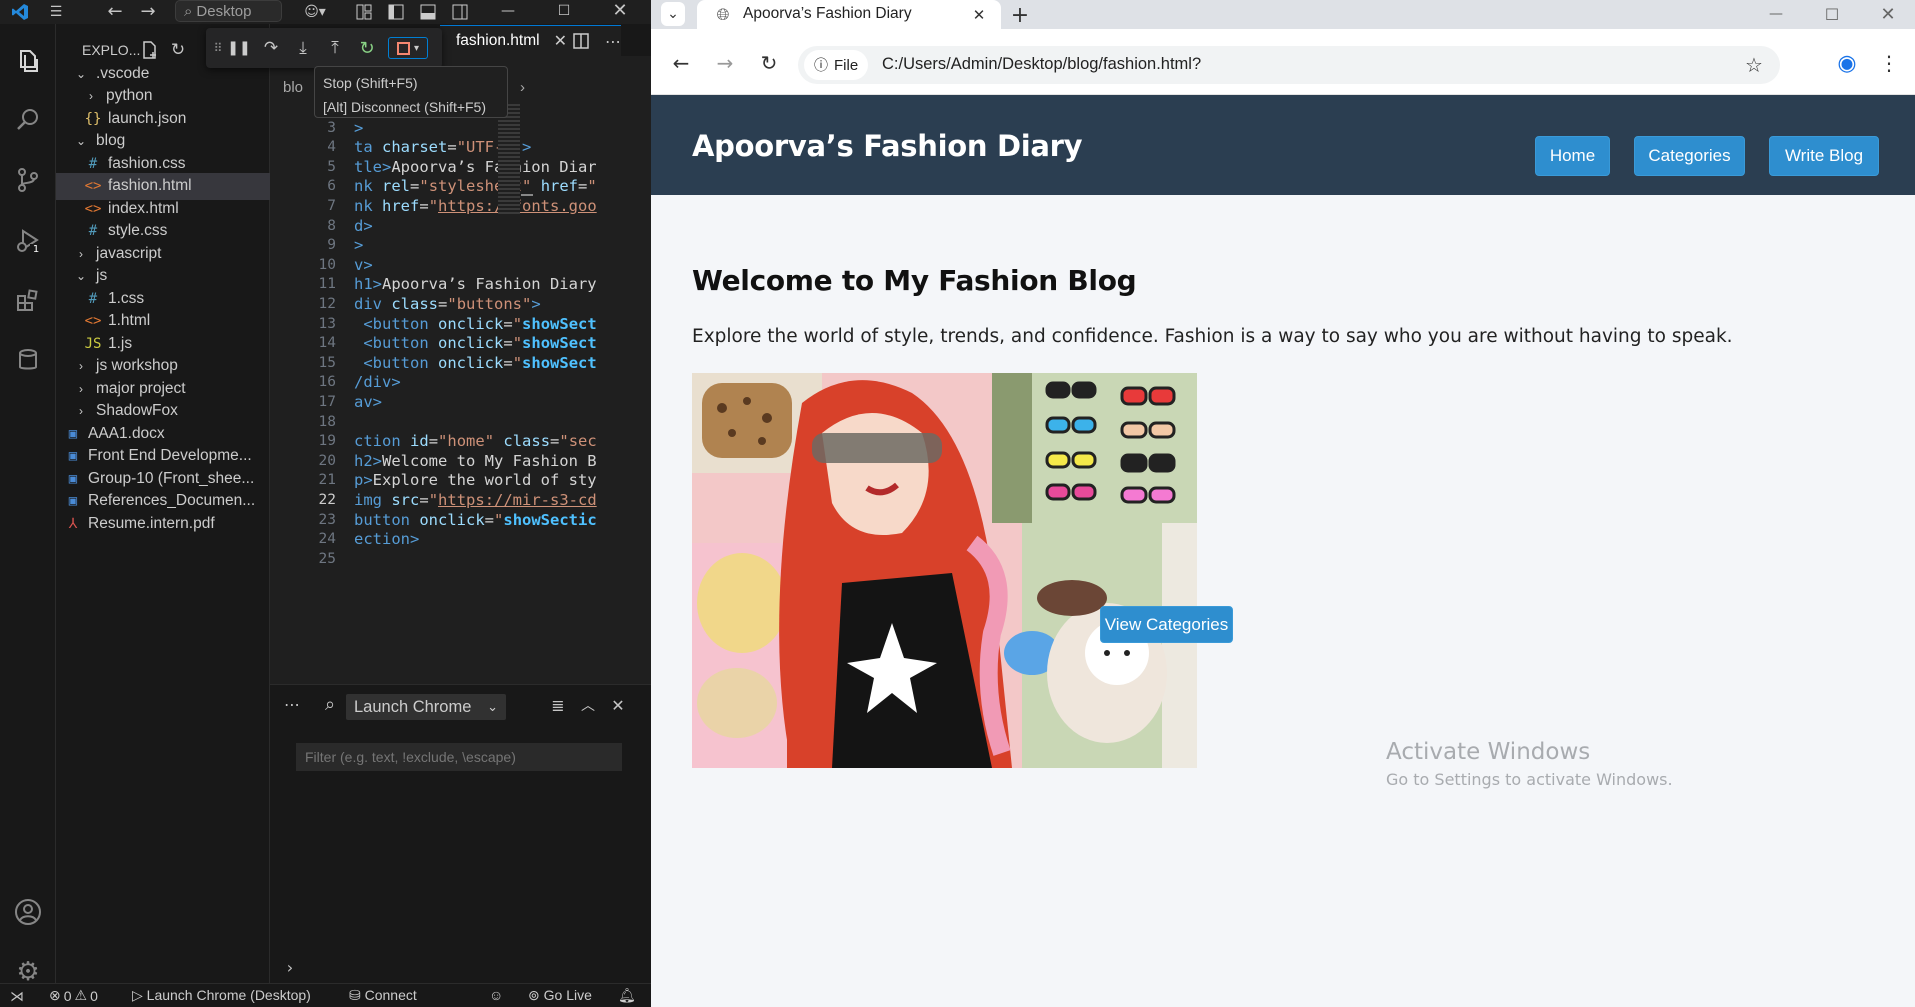  Describe the element at coordinates (627, 995) in the screenshot. I see `notifications-bell-icon: 🔔︎` at that location.